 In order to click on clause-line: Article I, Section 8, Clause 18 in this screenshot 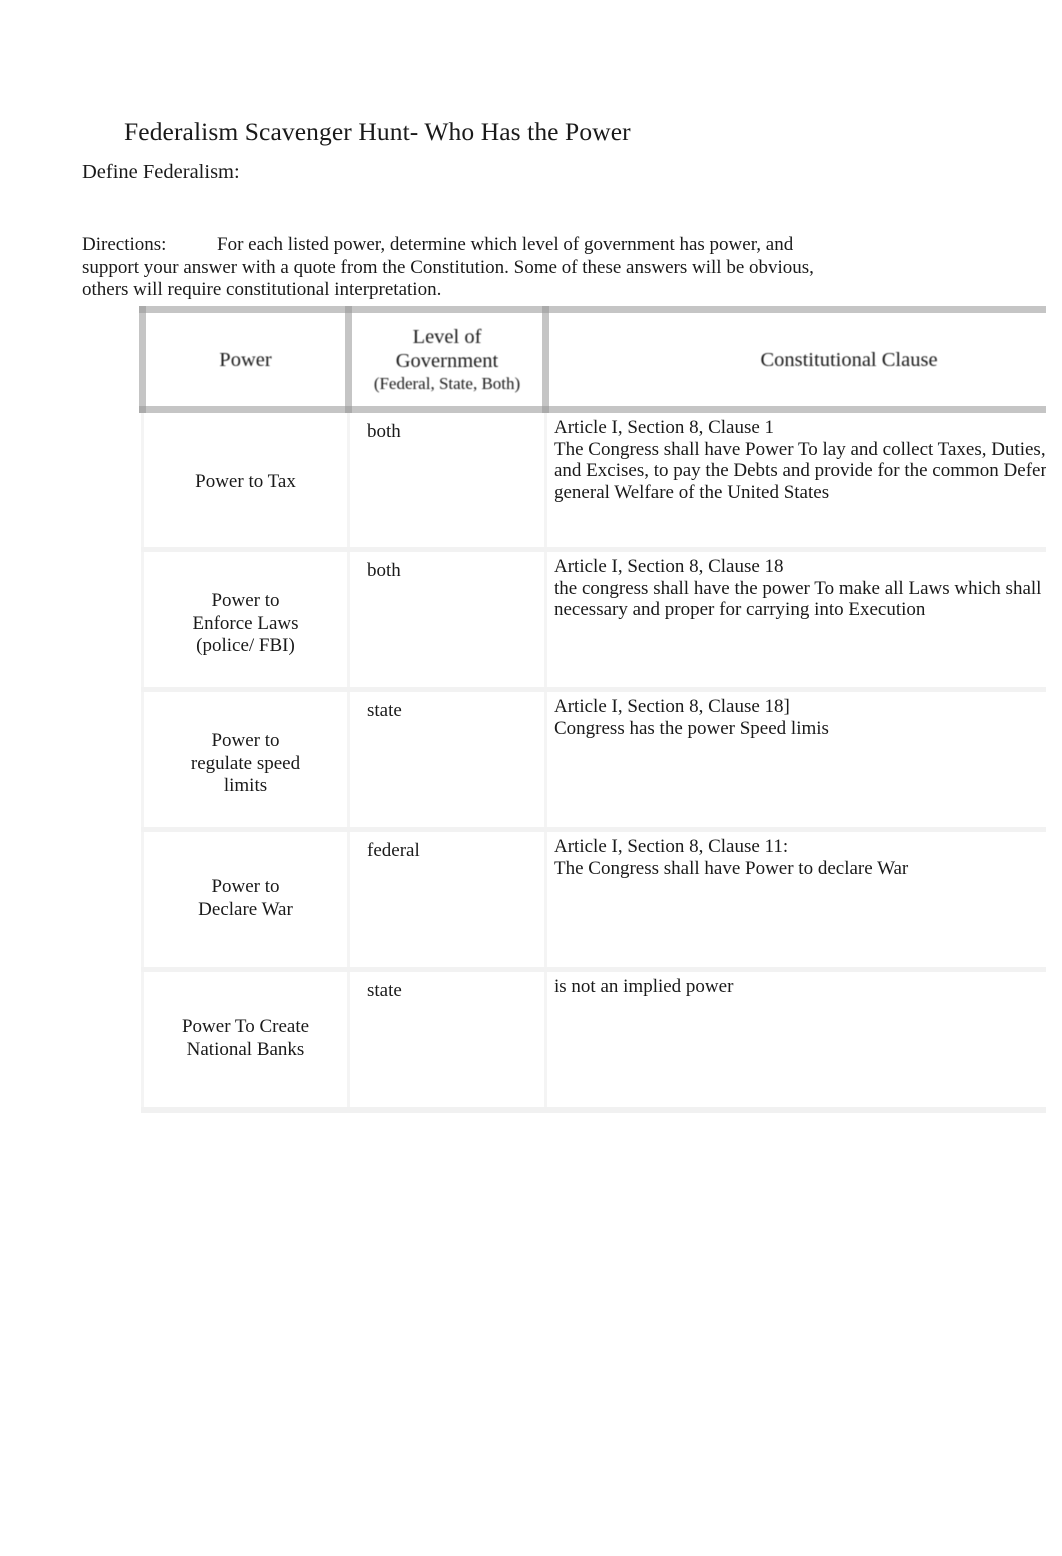, I will do `click(669, 566)`.